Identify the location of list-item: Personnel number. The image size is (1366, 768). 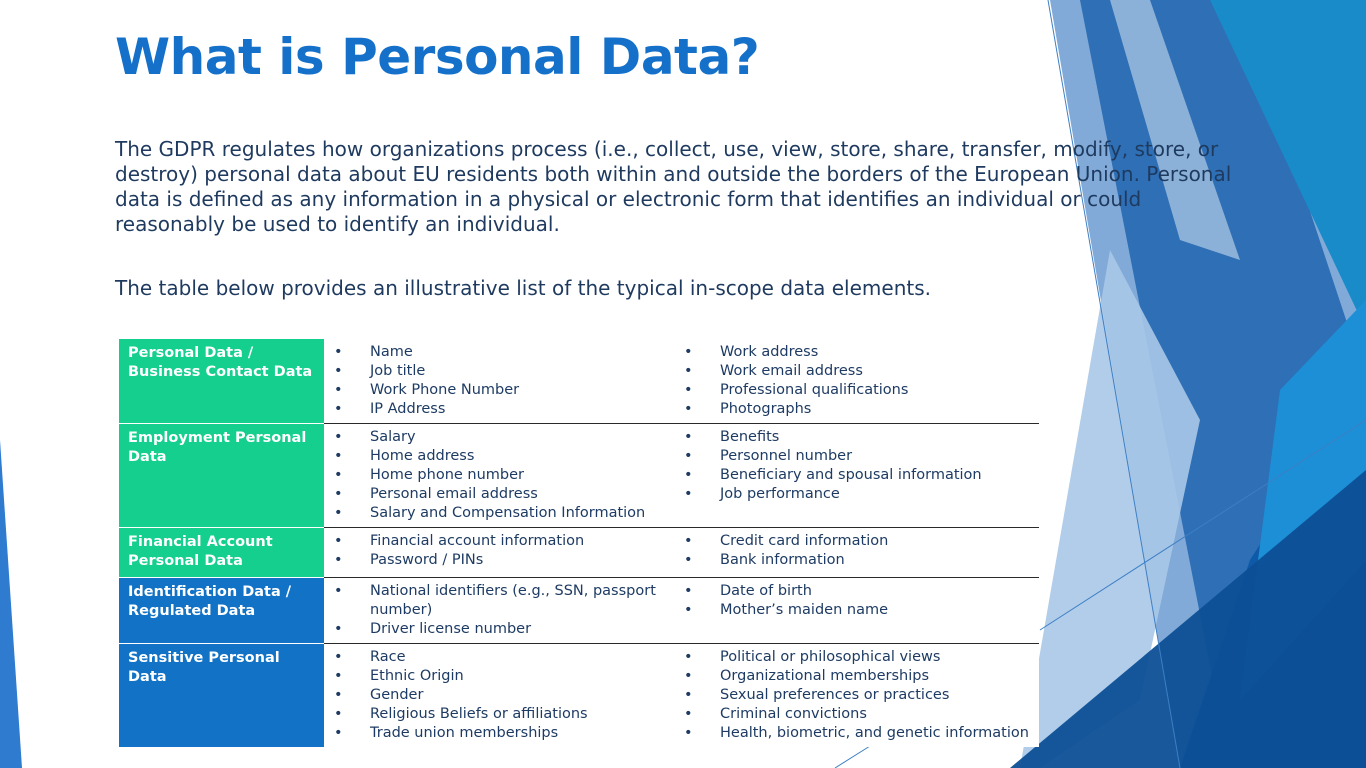
(858, 456).